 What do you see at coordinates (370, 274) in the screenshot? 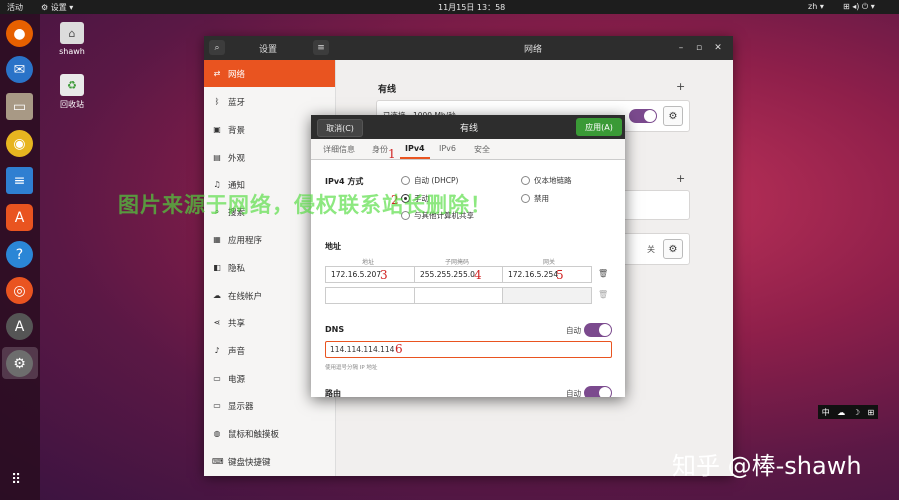
I see `address-input: 172.16.5.207` at bounding box center [370, 274].